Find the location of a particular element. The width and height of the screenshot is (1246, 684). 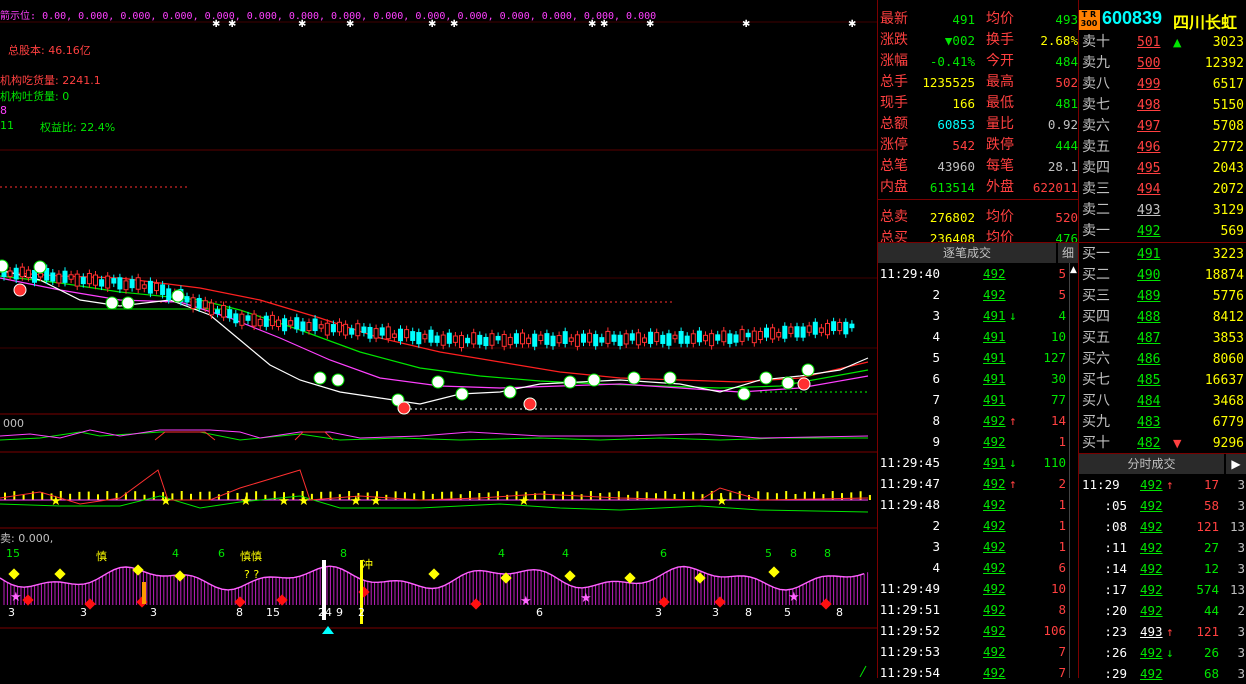

scroll-up-icon: ▲ is located at coordinates (1073, 270).